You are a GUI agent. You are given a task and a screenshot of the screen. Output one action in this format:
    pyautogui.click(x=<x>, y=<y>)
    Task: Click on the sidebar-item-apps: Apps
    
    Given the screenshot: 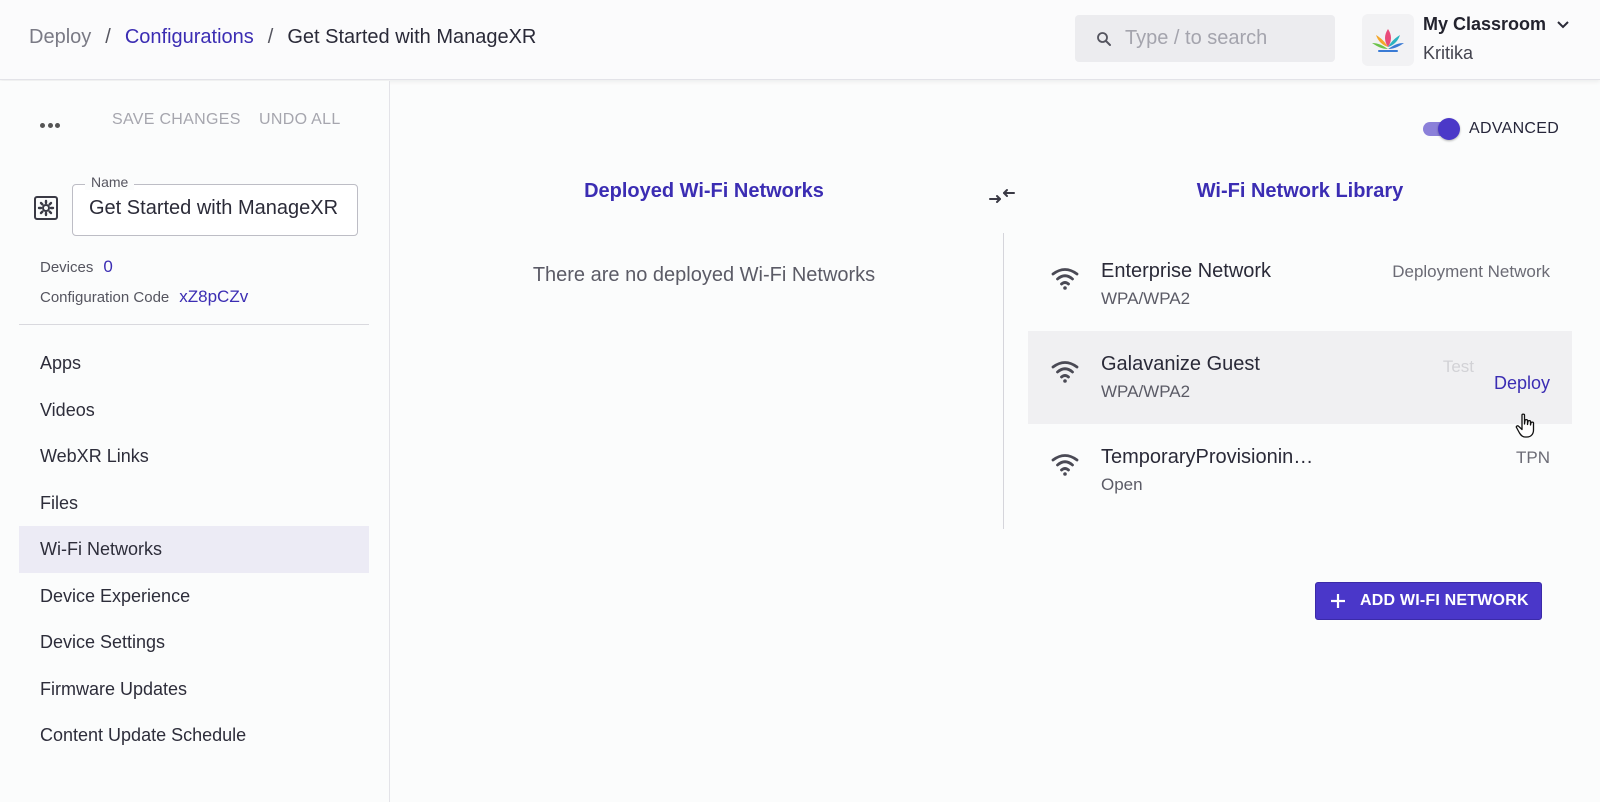 What is the action you would take?
    pyautogui.click(x=194, y=363)
    